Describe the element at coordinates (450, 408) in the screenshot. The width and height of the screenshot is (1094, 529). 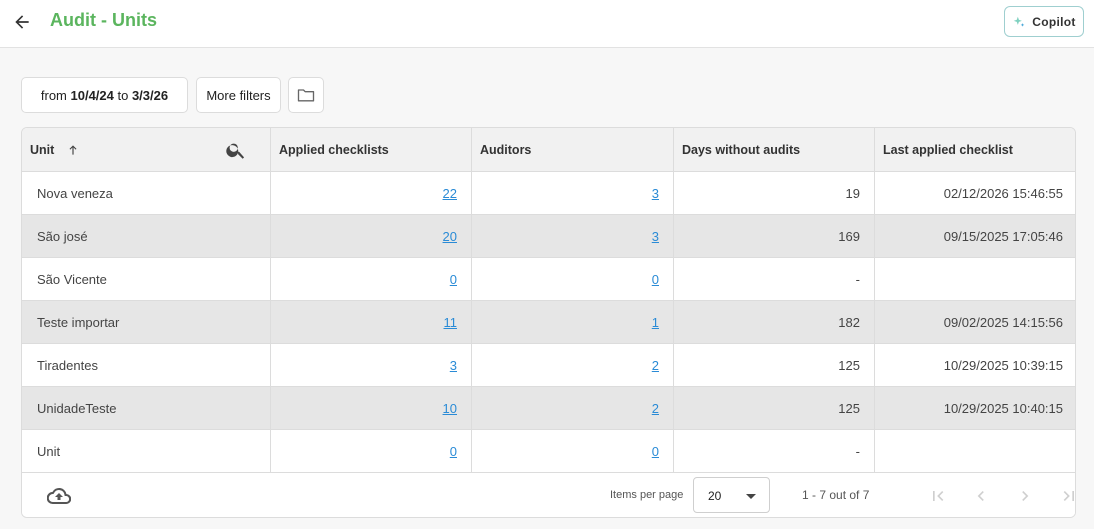
I see `applied-link: 10` at that location.